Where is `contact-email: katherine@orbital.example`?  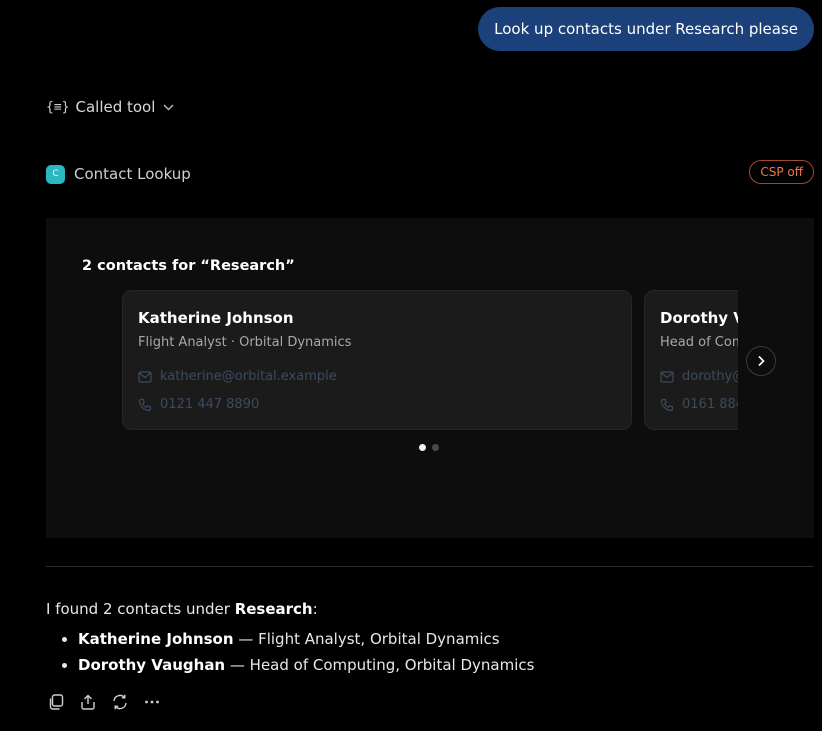 contact-email: katherine@orbital.example is located at coordinates (248, 376).